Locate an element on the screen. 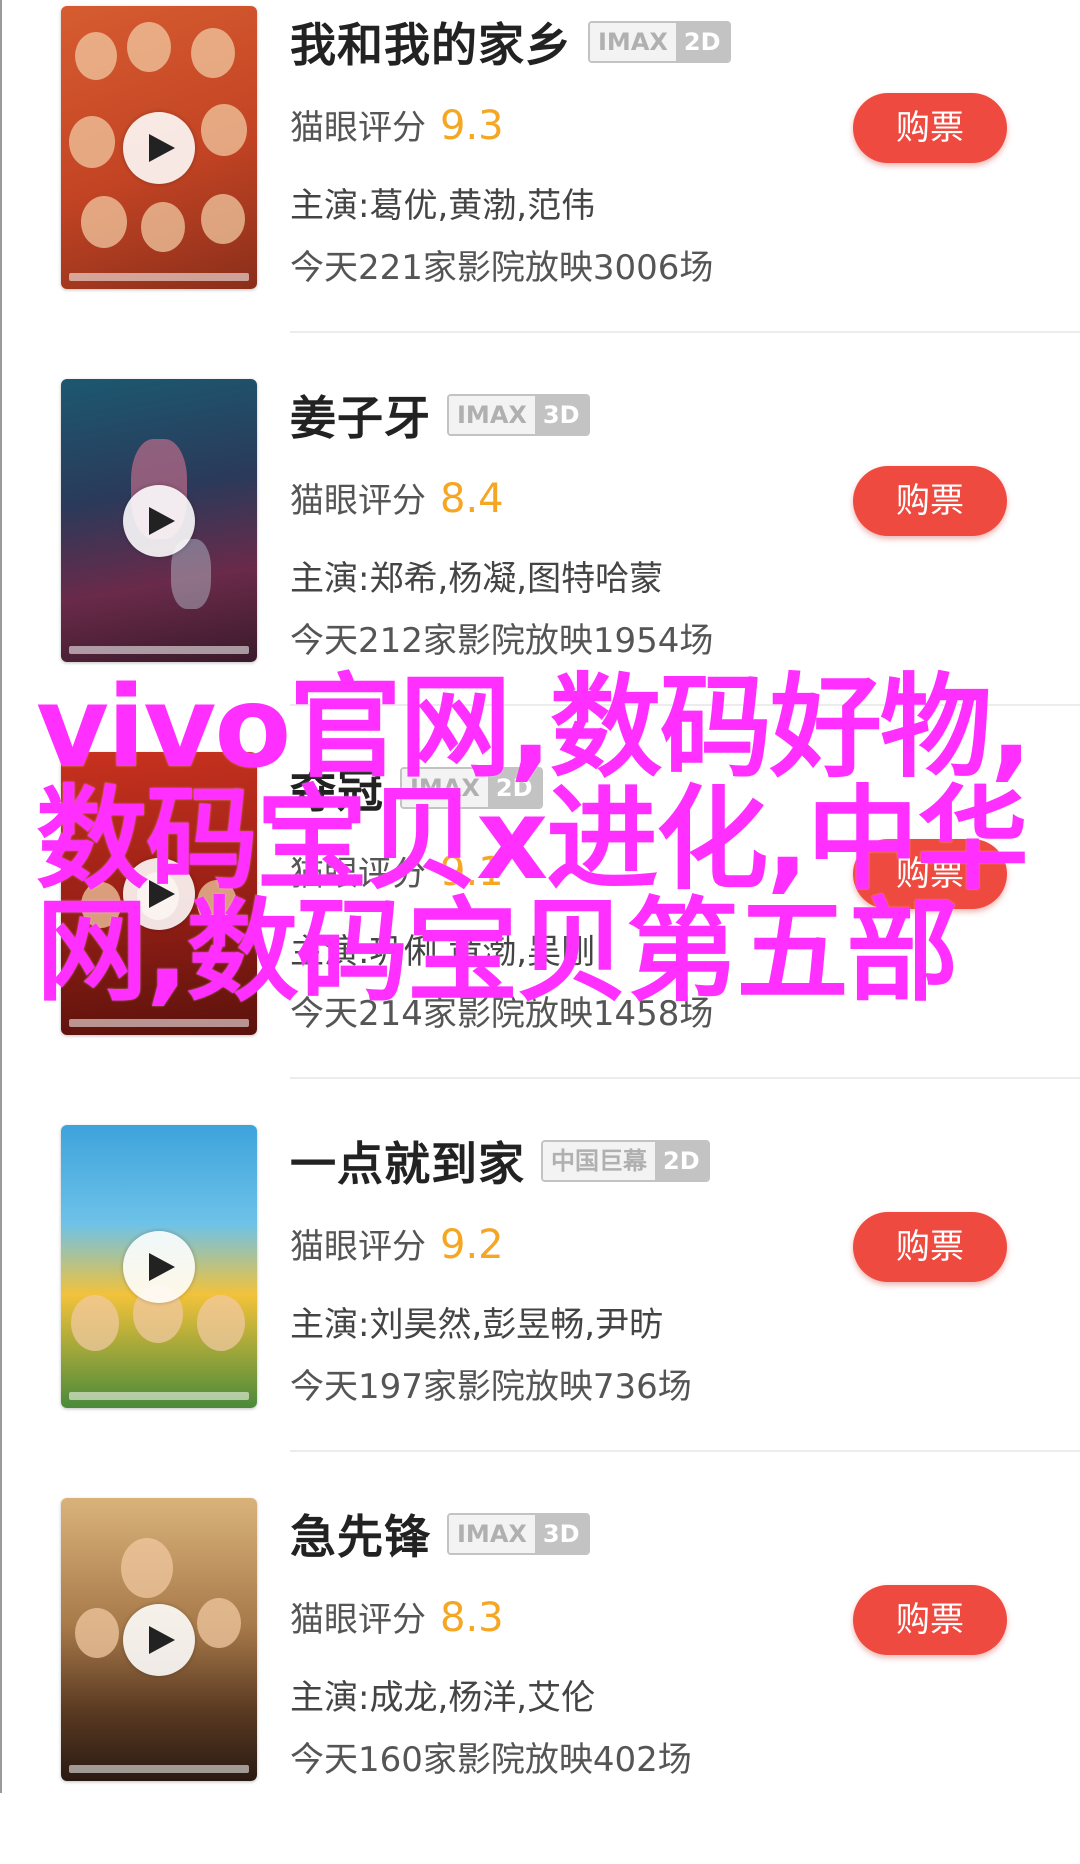 The height and width of the screenshot is (1864, 1080). movie-title: 一点就到家 is located at coordinates (407, 1164).